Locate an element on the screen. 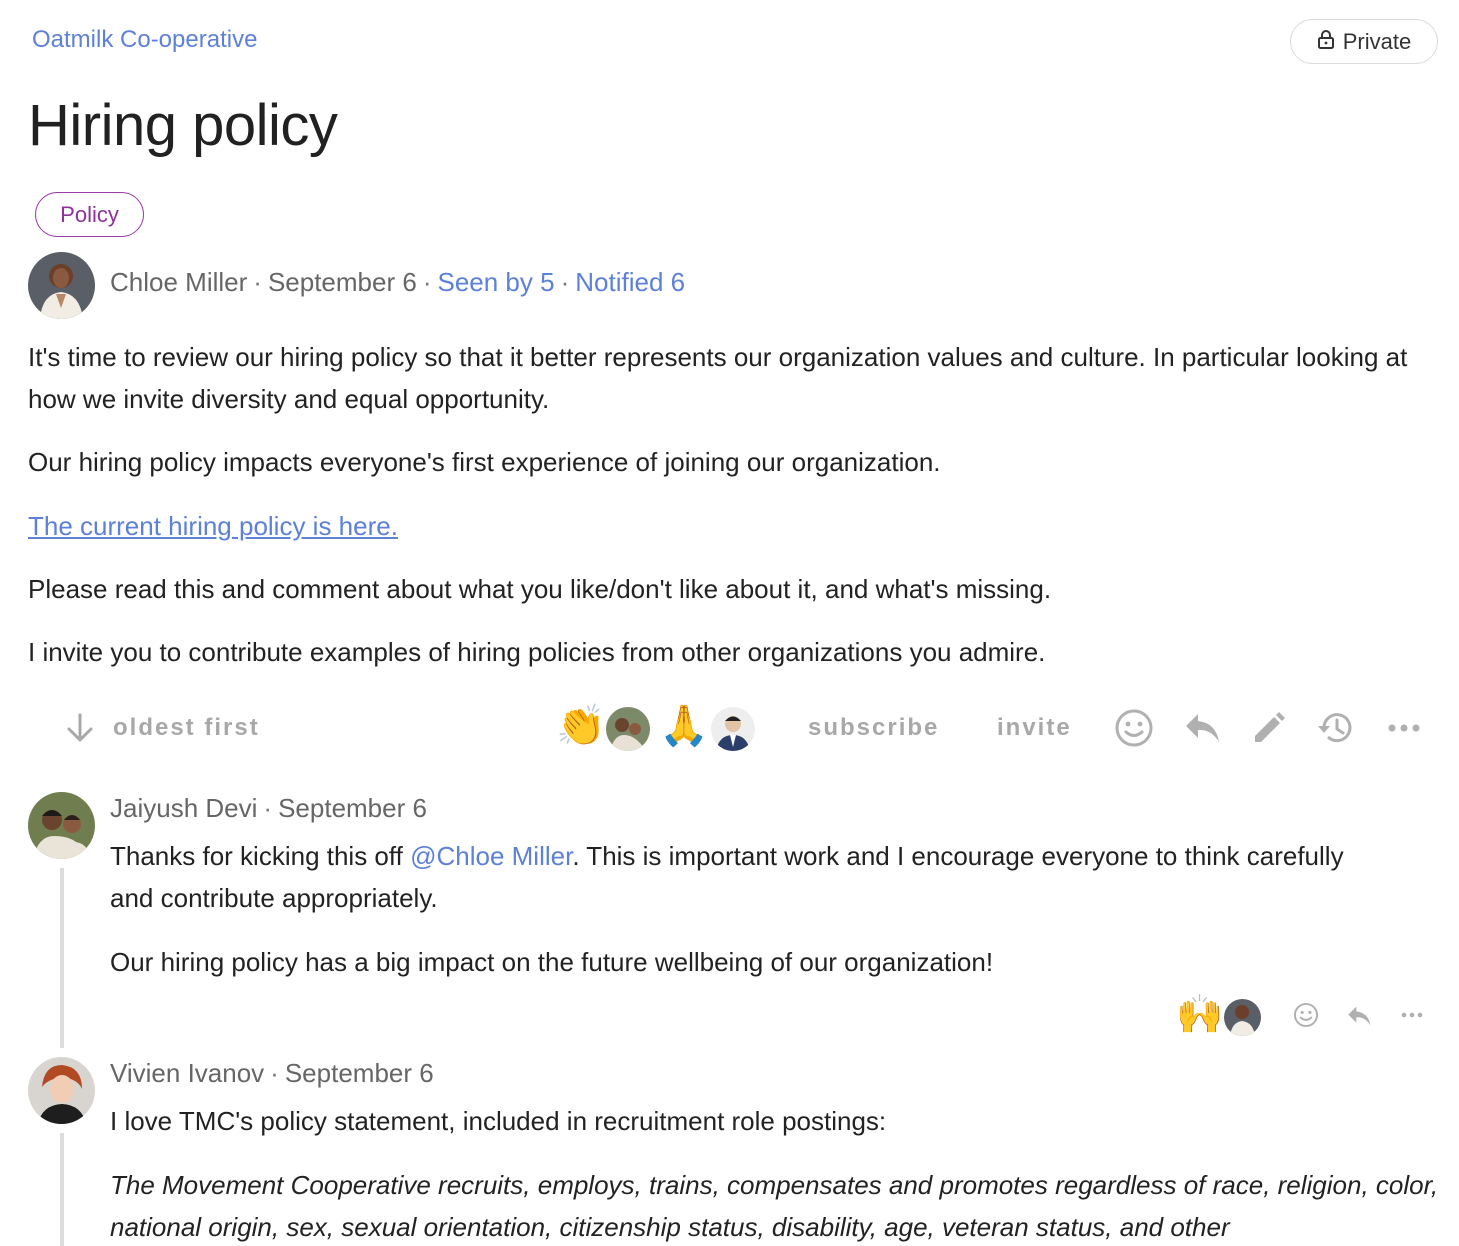 The width and height of the screenshot is (1459, 1246). privacy-label: Private is located at coordinates (1377, 41).